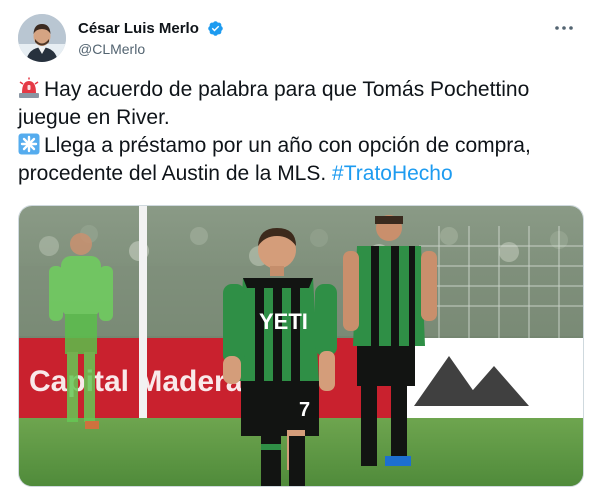  I want to click on avatar, so click(42, 38).